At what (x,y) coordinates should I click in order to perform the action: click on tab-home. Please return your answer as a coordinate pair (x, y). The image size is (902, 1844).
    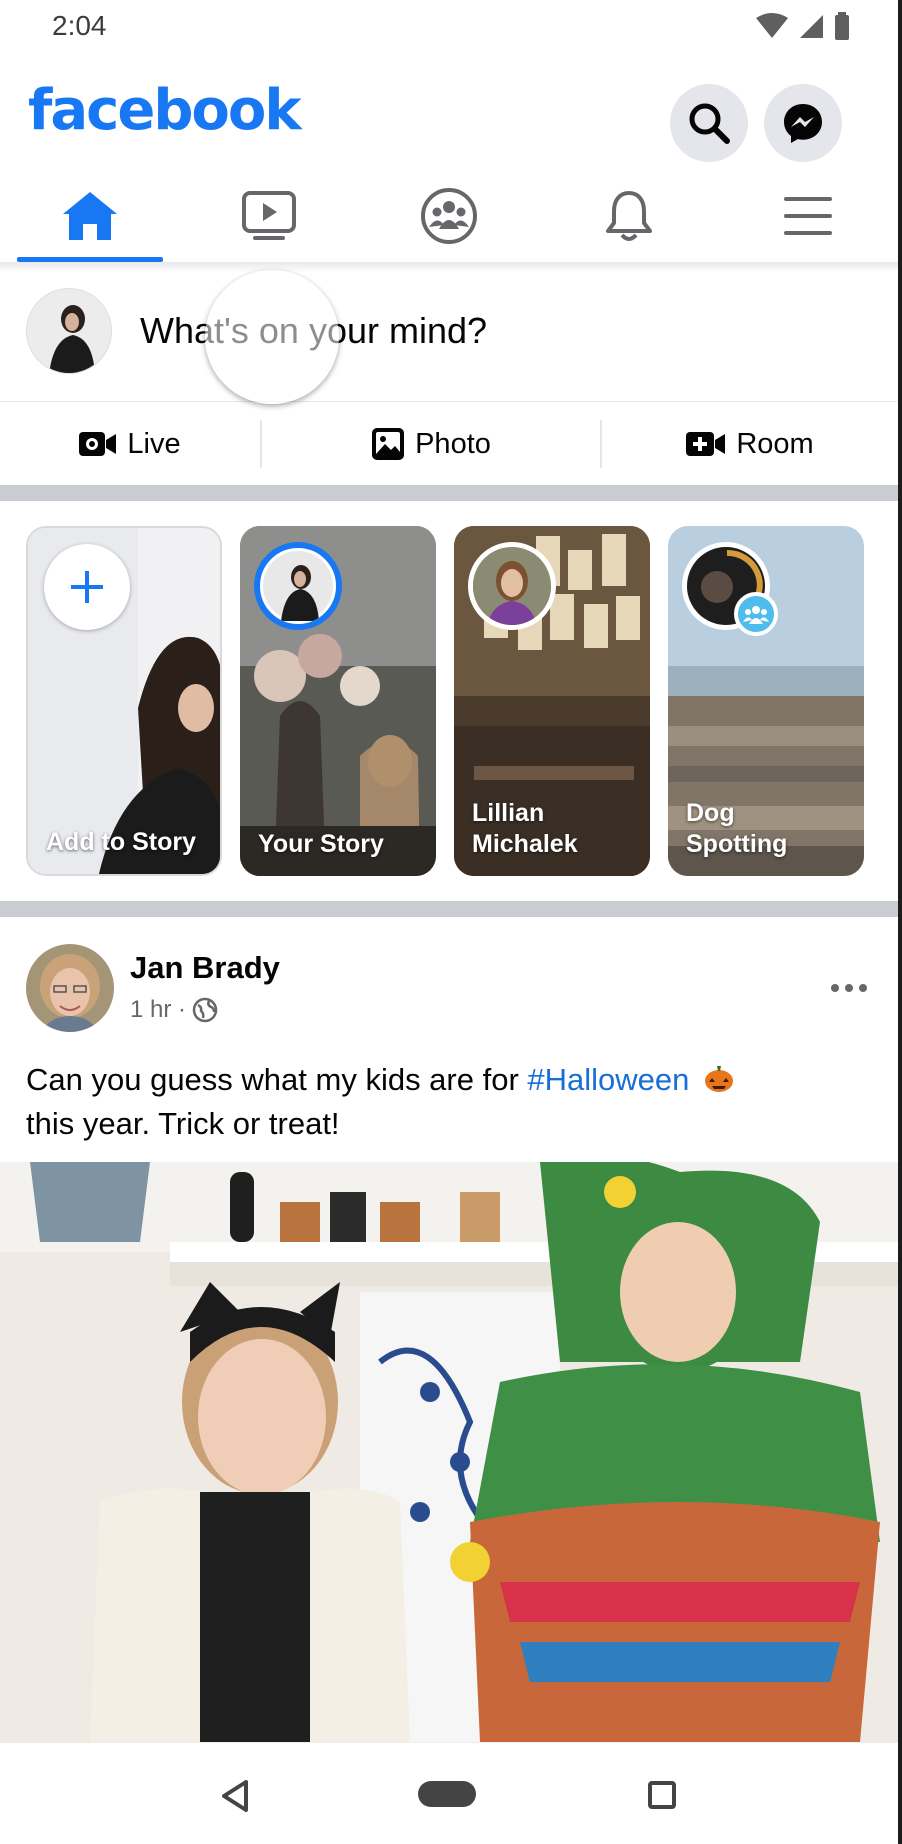
    Looking at the image, I should click on (90, 216).